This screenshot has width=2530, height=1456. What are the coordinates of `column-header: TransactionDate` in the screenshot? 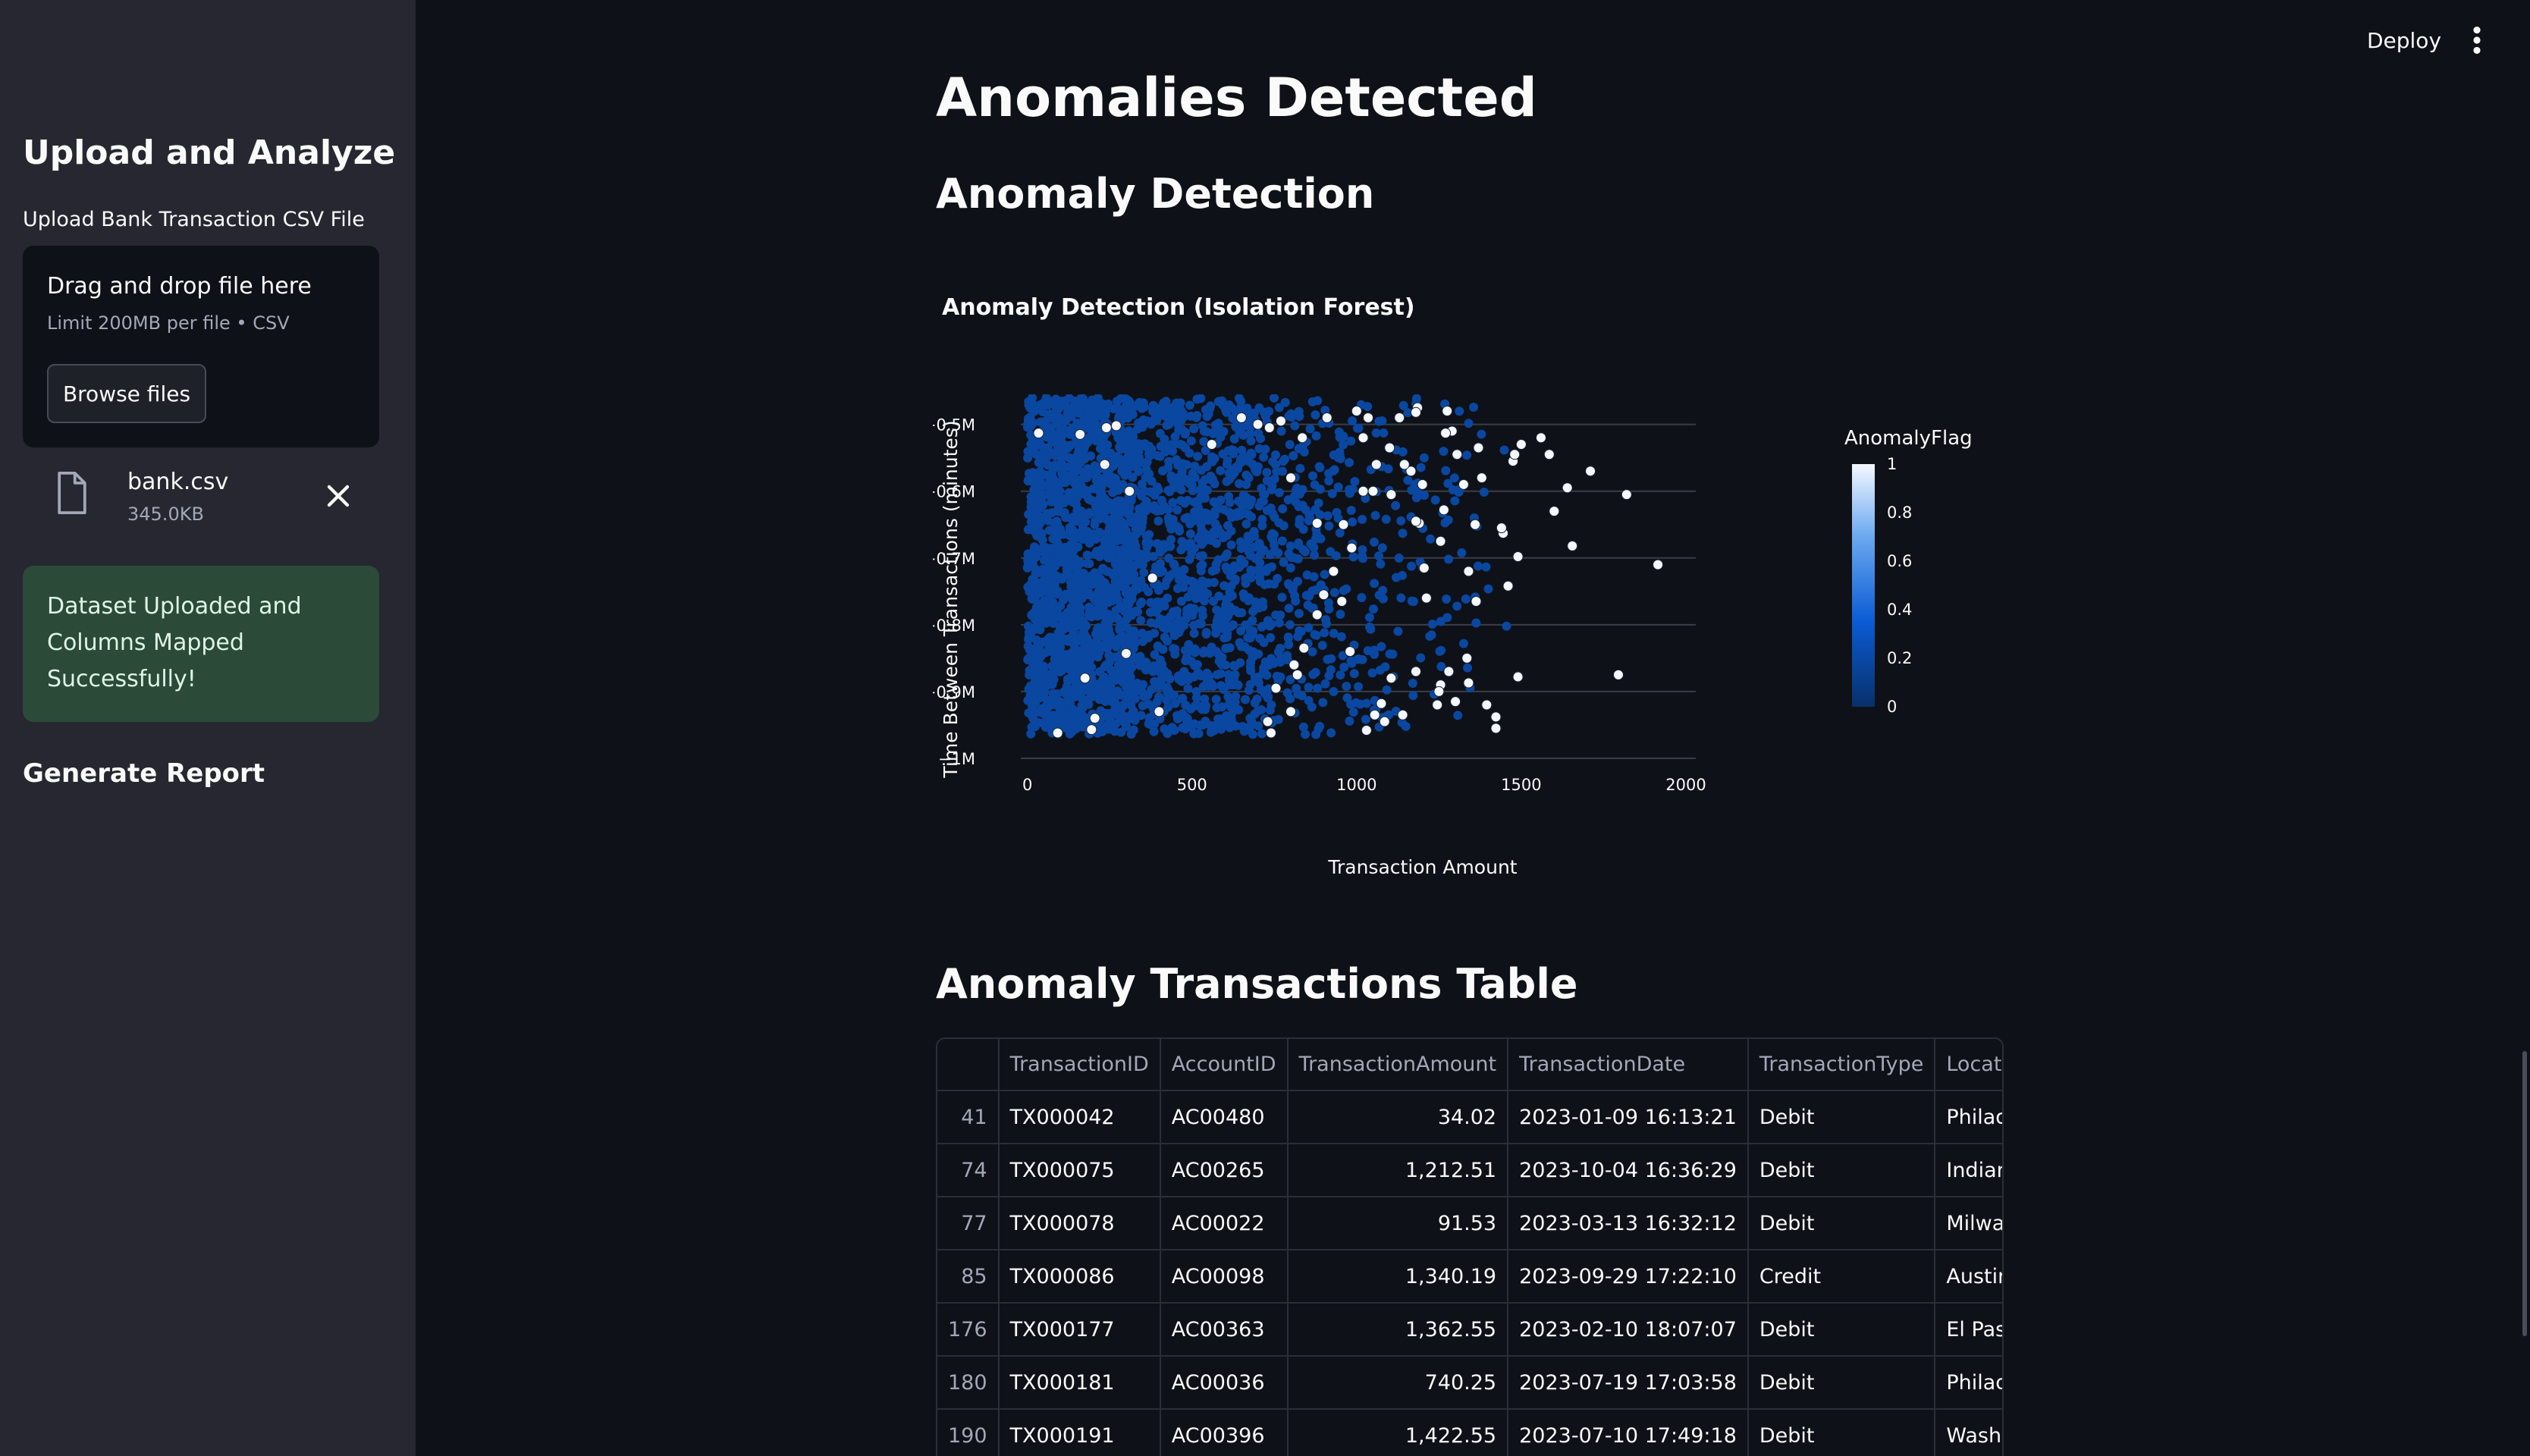 It's located at (1628, 1065).